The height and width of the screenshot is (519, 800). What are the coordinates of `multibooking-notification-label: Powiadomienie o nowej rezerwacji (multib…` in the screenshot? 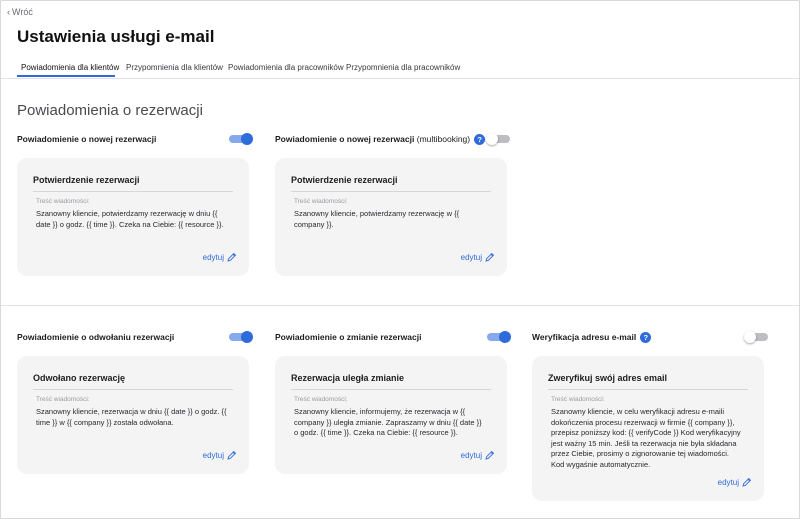 It's located at (380, 140).